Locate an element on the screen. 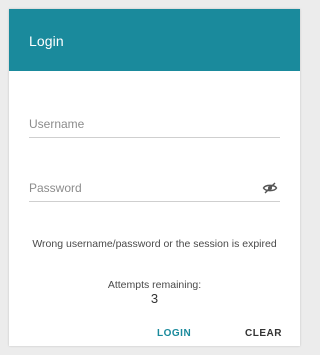 This screenshot has height=355, width=320. attempts-count: 3 is located at coordinates (154, 298).